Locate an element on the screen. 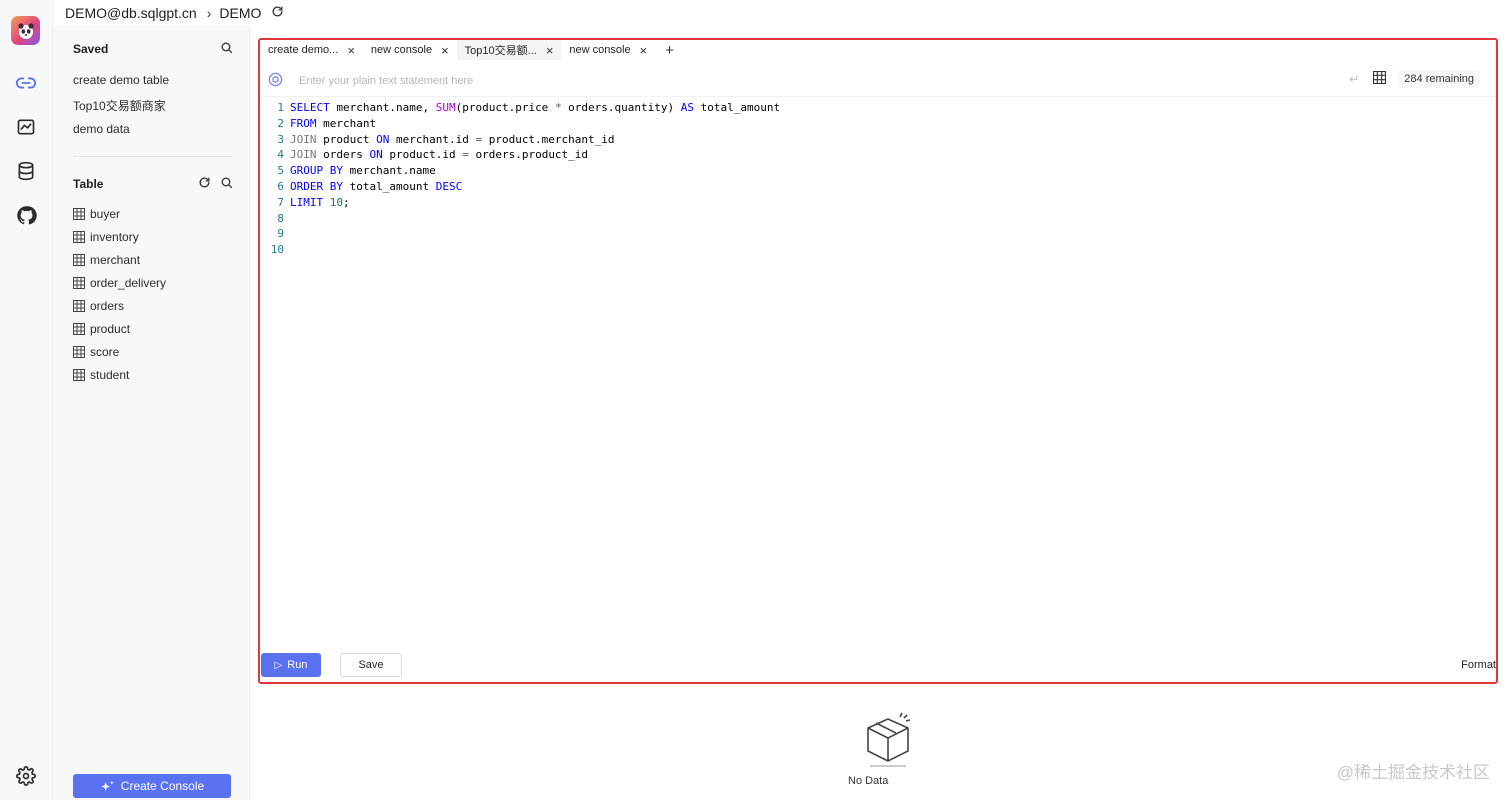 The image size is (1512, 800). code-token: 10 is located at coordinates (336, 202).